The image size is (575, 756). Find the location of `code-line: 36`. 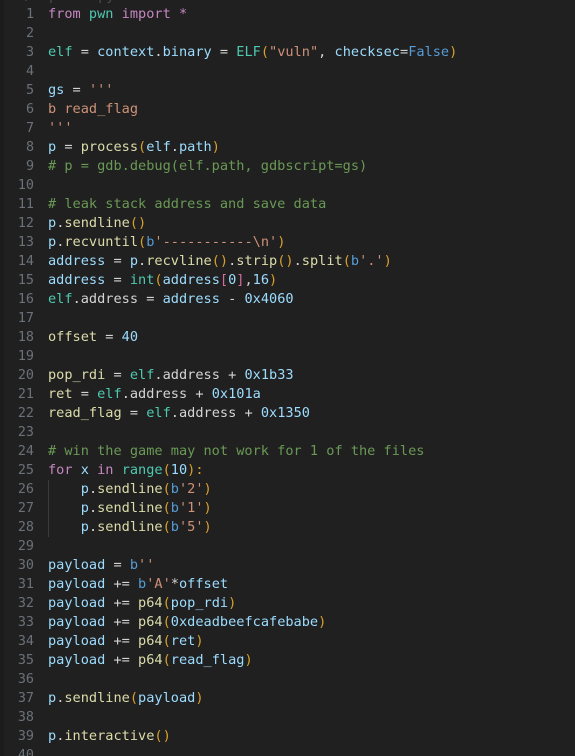

code-line: 36 is located at coordinates (287, 679).